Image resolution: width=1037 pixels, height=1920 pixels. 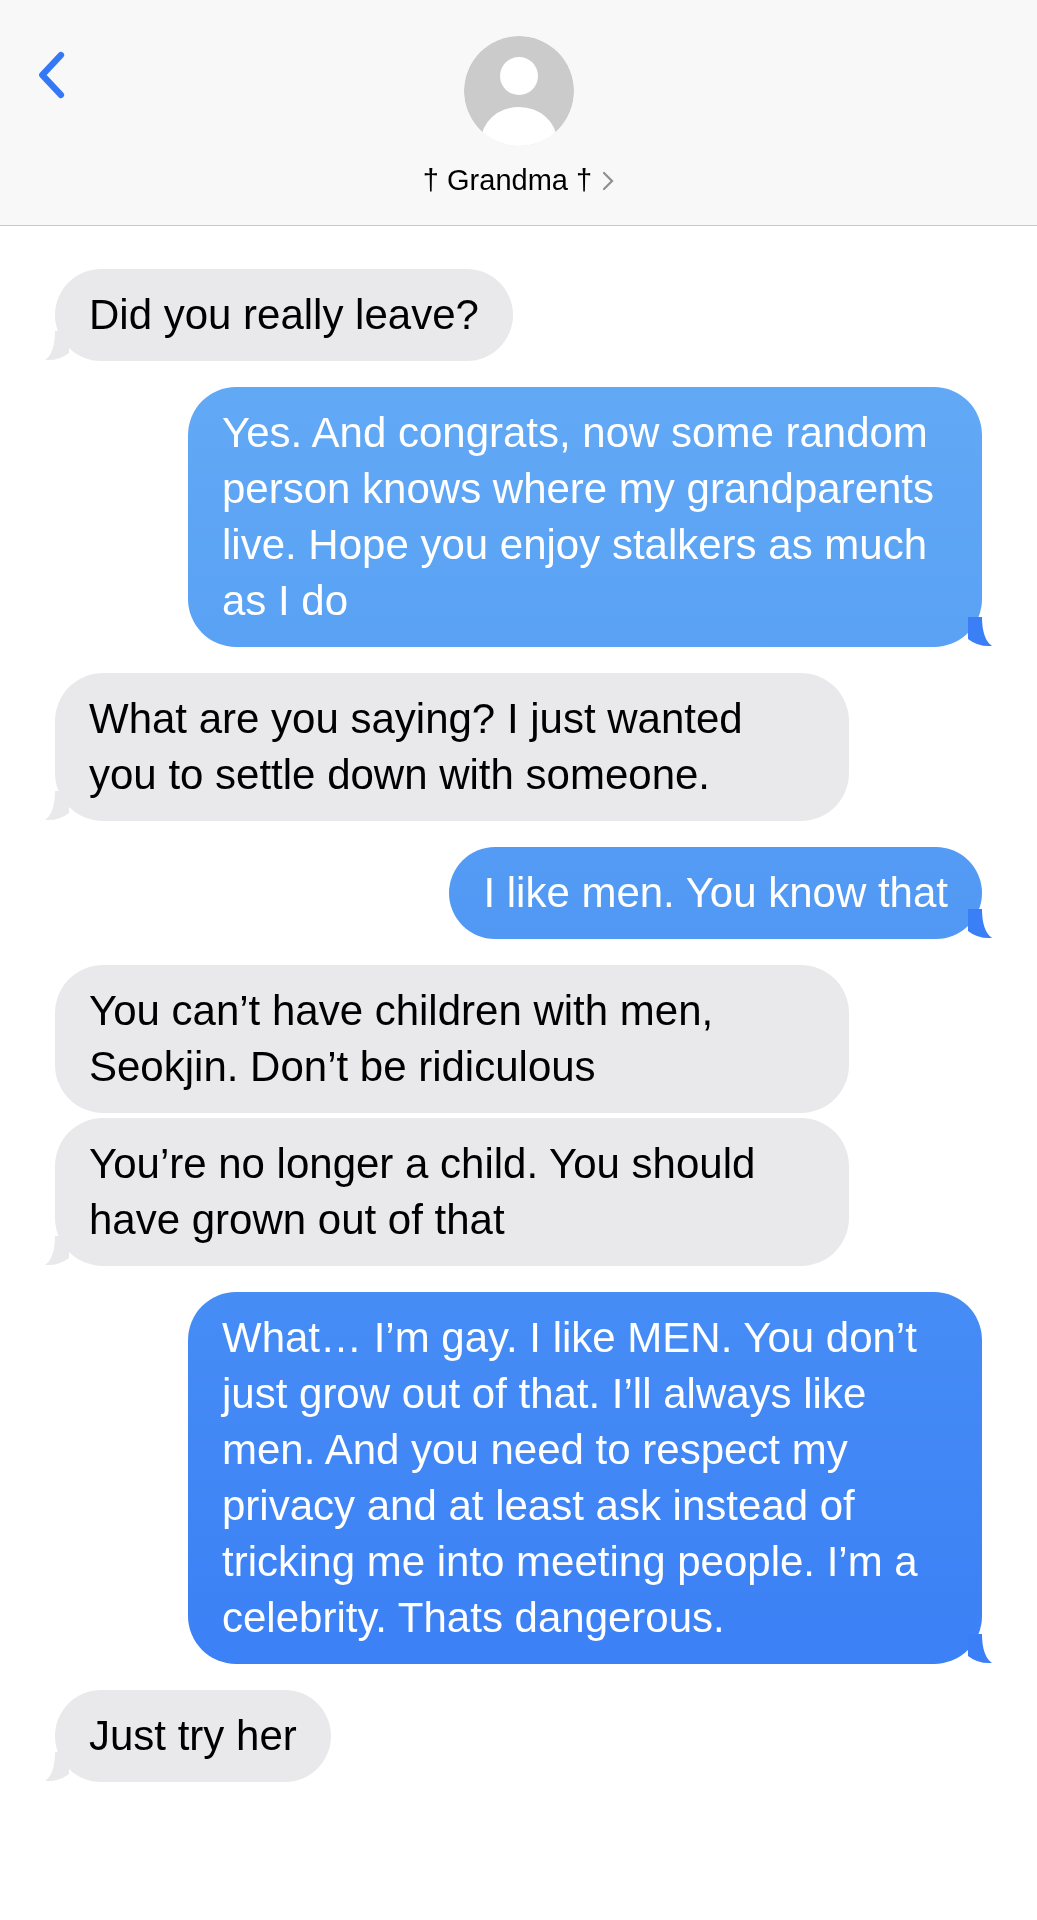 What do you see at coordinates (507, 180) in the screenshot?
I see `contact-name: † Grandma †` at bounding box center [507, 180].